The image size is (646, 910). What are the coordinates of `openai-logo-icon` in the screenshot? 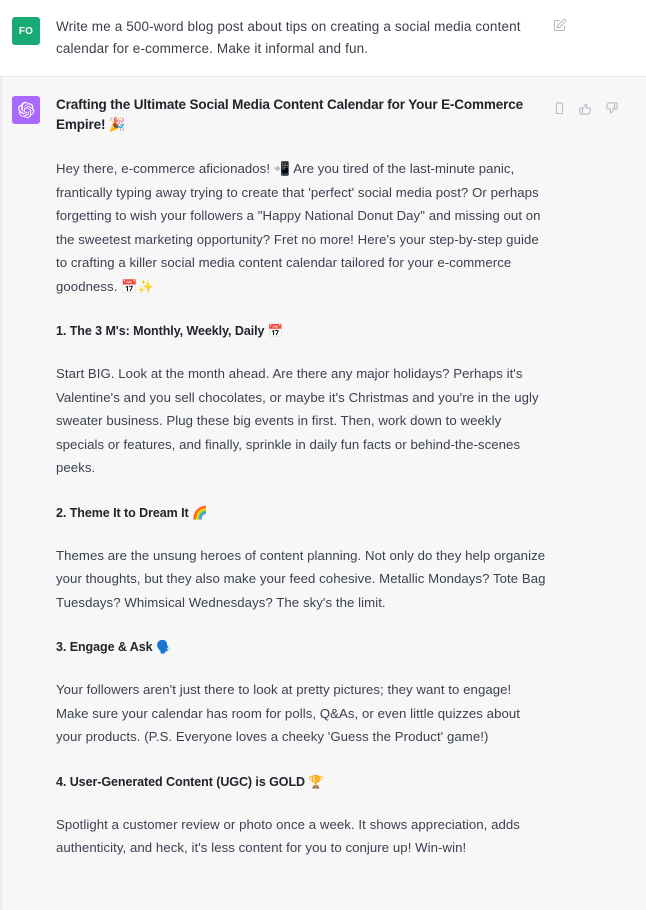 It's located at (26, 110).